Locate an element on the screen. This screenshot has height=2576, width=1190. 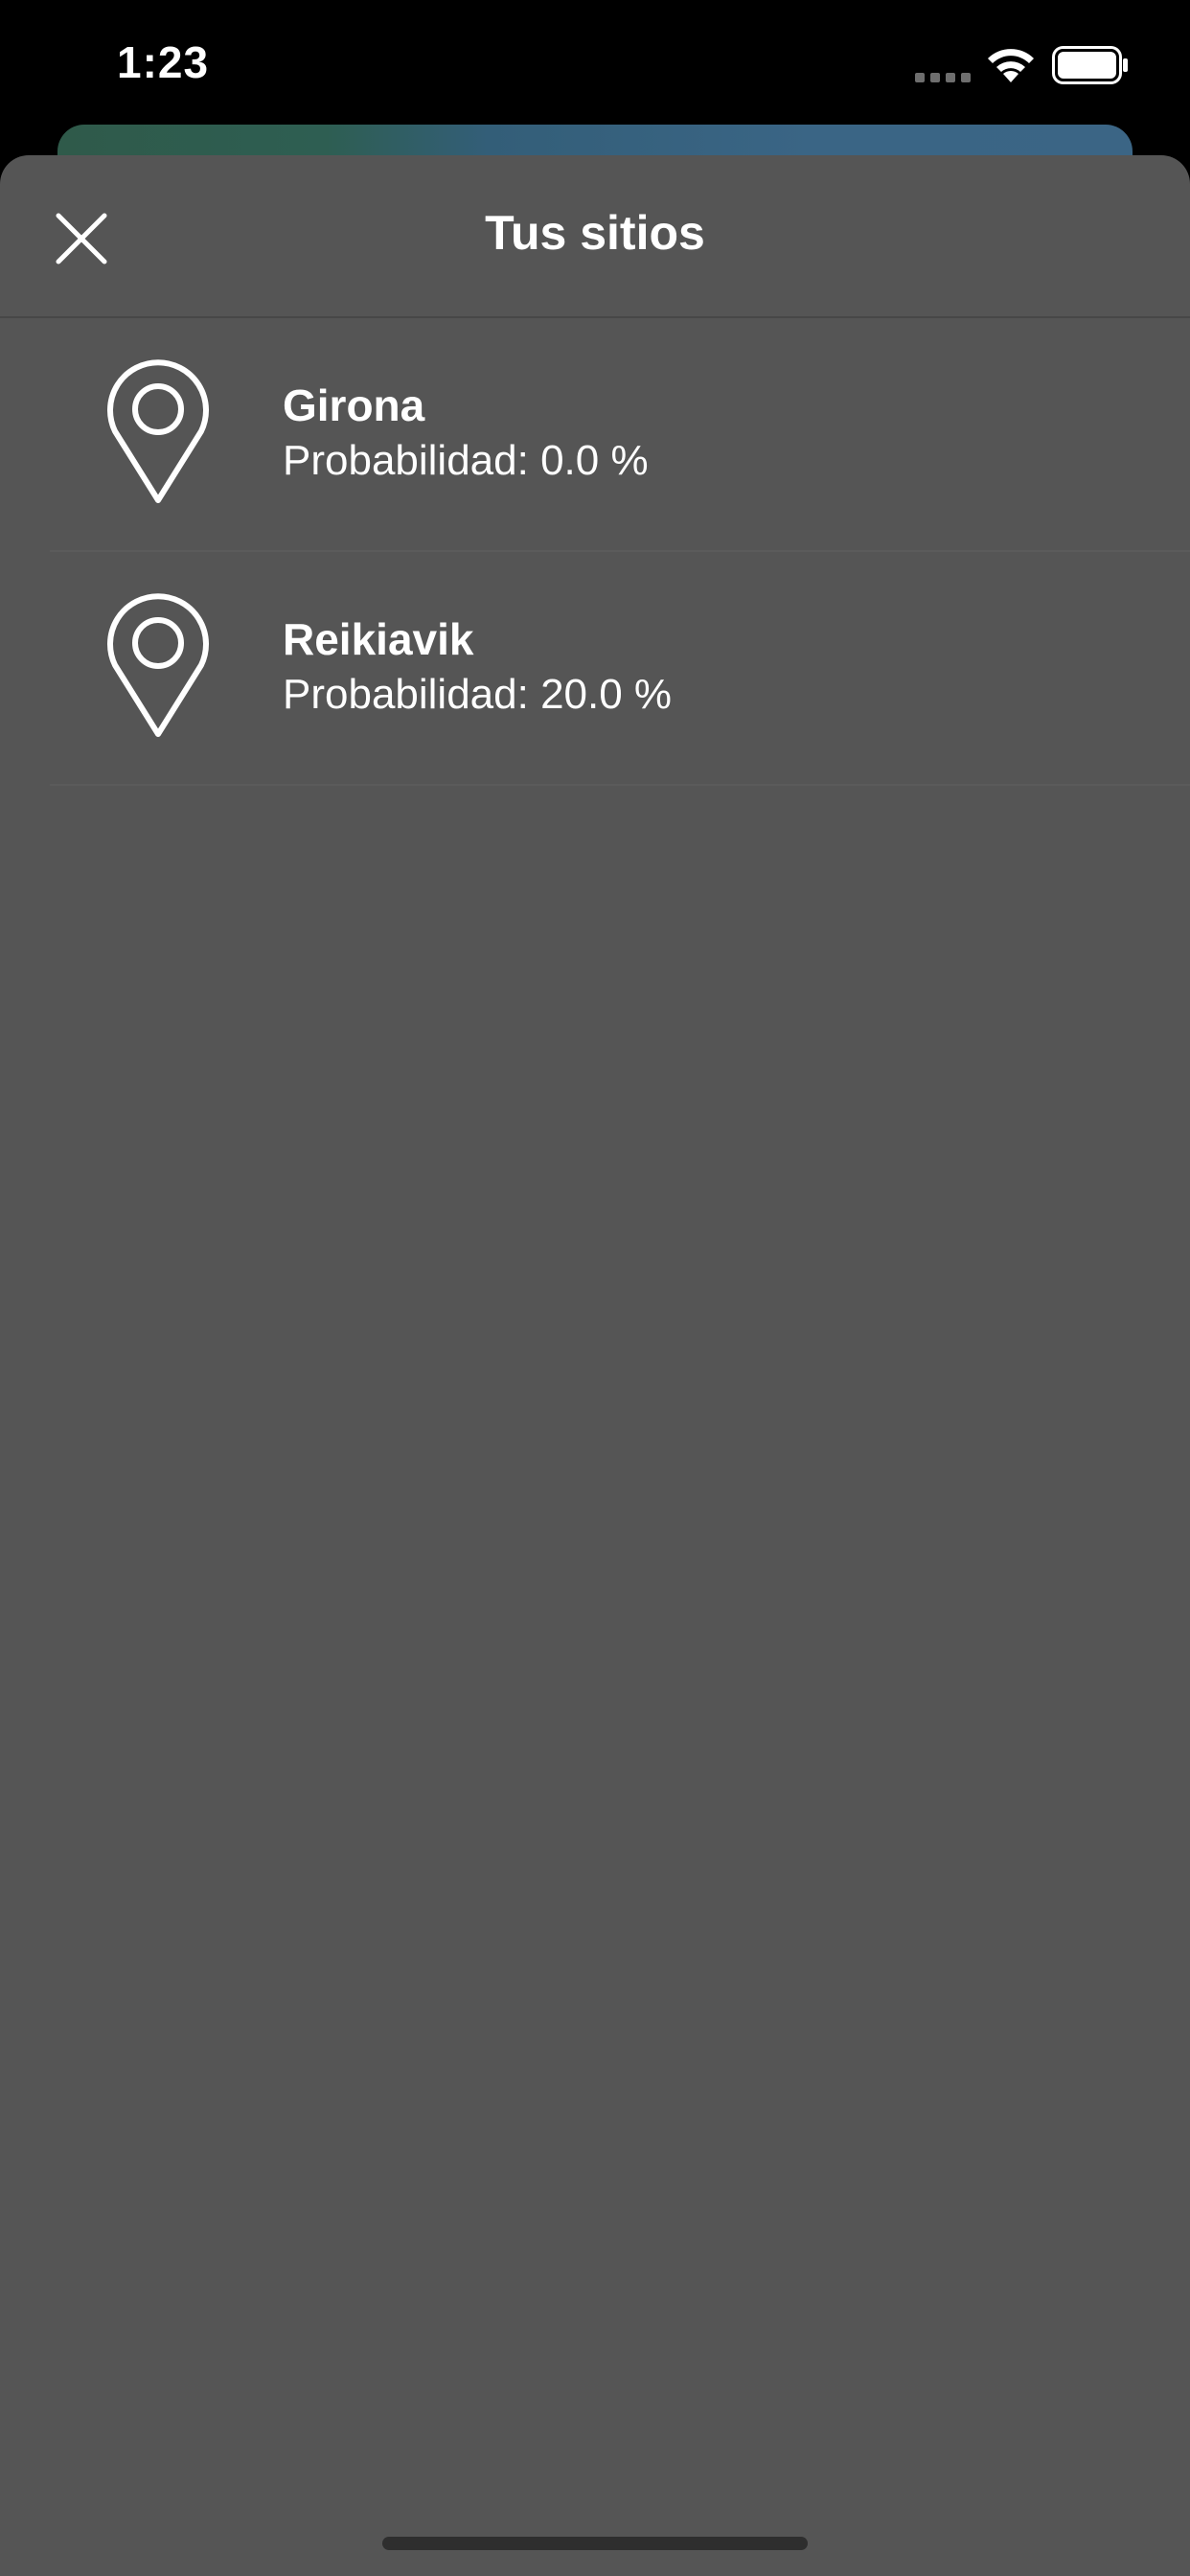
wifi-icon is located at coordinates (1011, 65).